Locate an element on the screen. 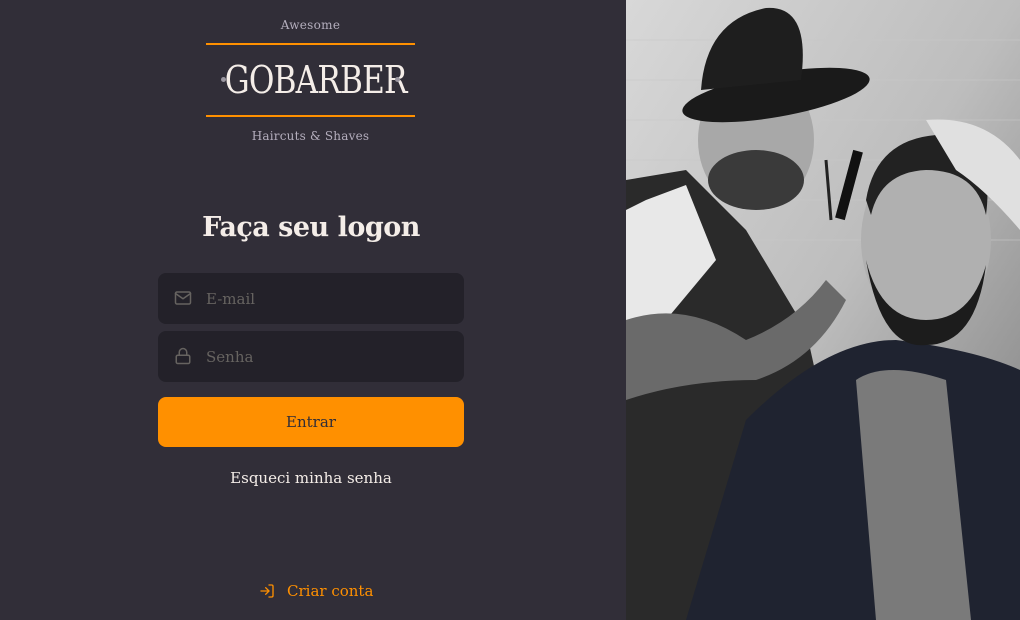  lock-icon is located at coordinates (183, 356).